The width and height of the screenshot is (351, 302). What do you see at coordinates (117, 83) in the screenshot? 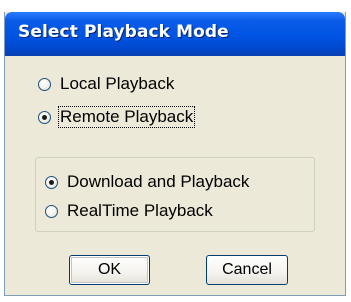
I see `radio-label-local-playback: Local Playback` at bounding box center [117, 83].